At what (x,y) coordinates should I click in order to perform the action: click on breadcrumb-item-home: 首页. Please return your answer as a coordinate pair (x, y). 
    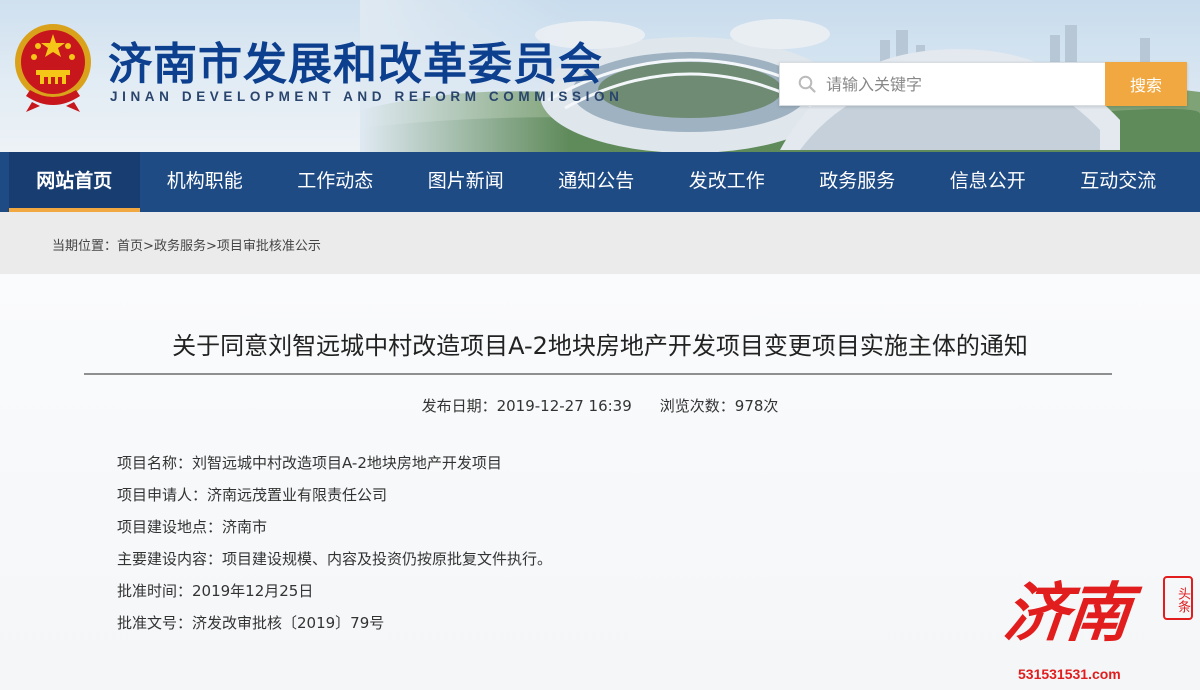
    Looking at the image, I should click on (130, 246).